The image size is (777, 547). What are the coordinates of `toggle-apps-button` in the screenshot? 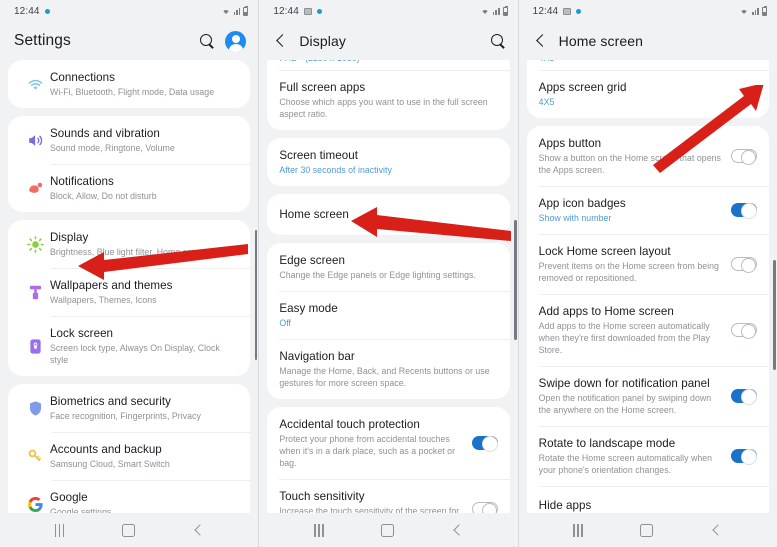 It's located at (743, 157).